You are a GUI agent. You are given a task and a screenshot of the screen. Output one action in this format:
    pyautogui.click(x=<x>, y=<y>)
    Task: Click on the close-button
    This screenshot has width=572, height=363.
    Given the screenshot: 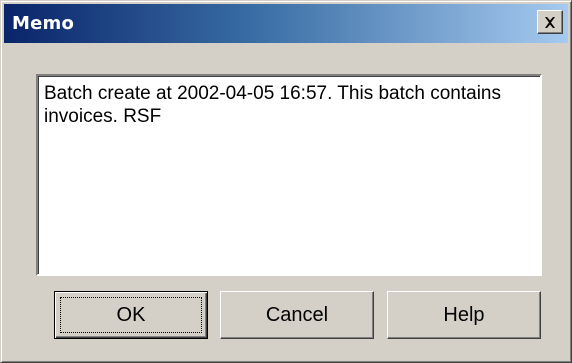 What is the action you would take?
    pyautogui.click(x=550, y=22)
    